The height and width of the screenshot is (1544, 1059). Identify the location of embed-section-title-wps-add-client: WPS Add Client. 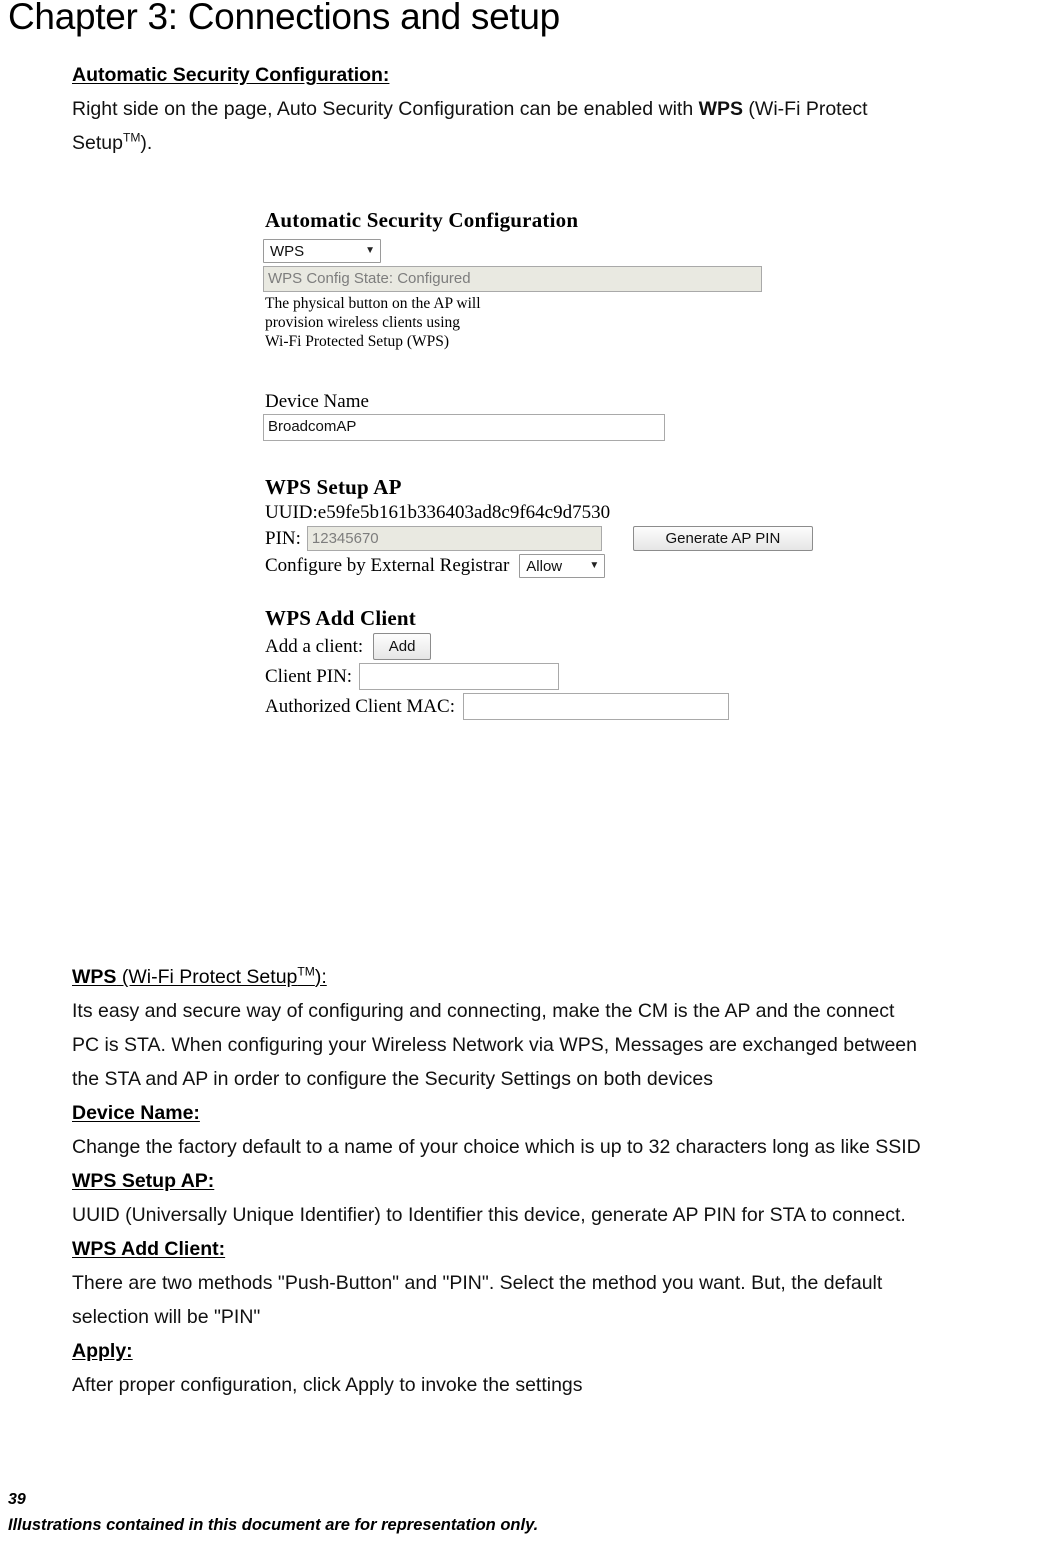
(340, 618).